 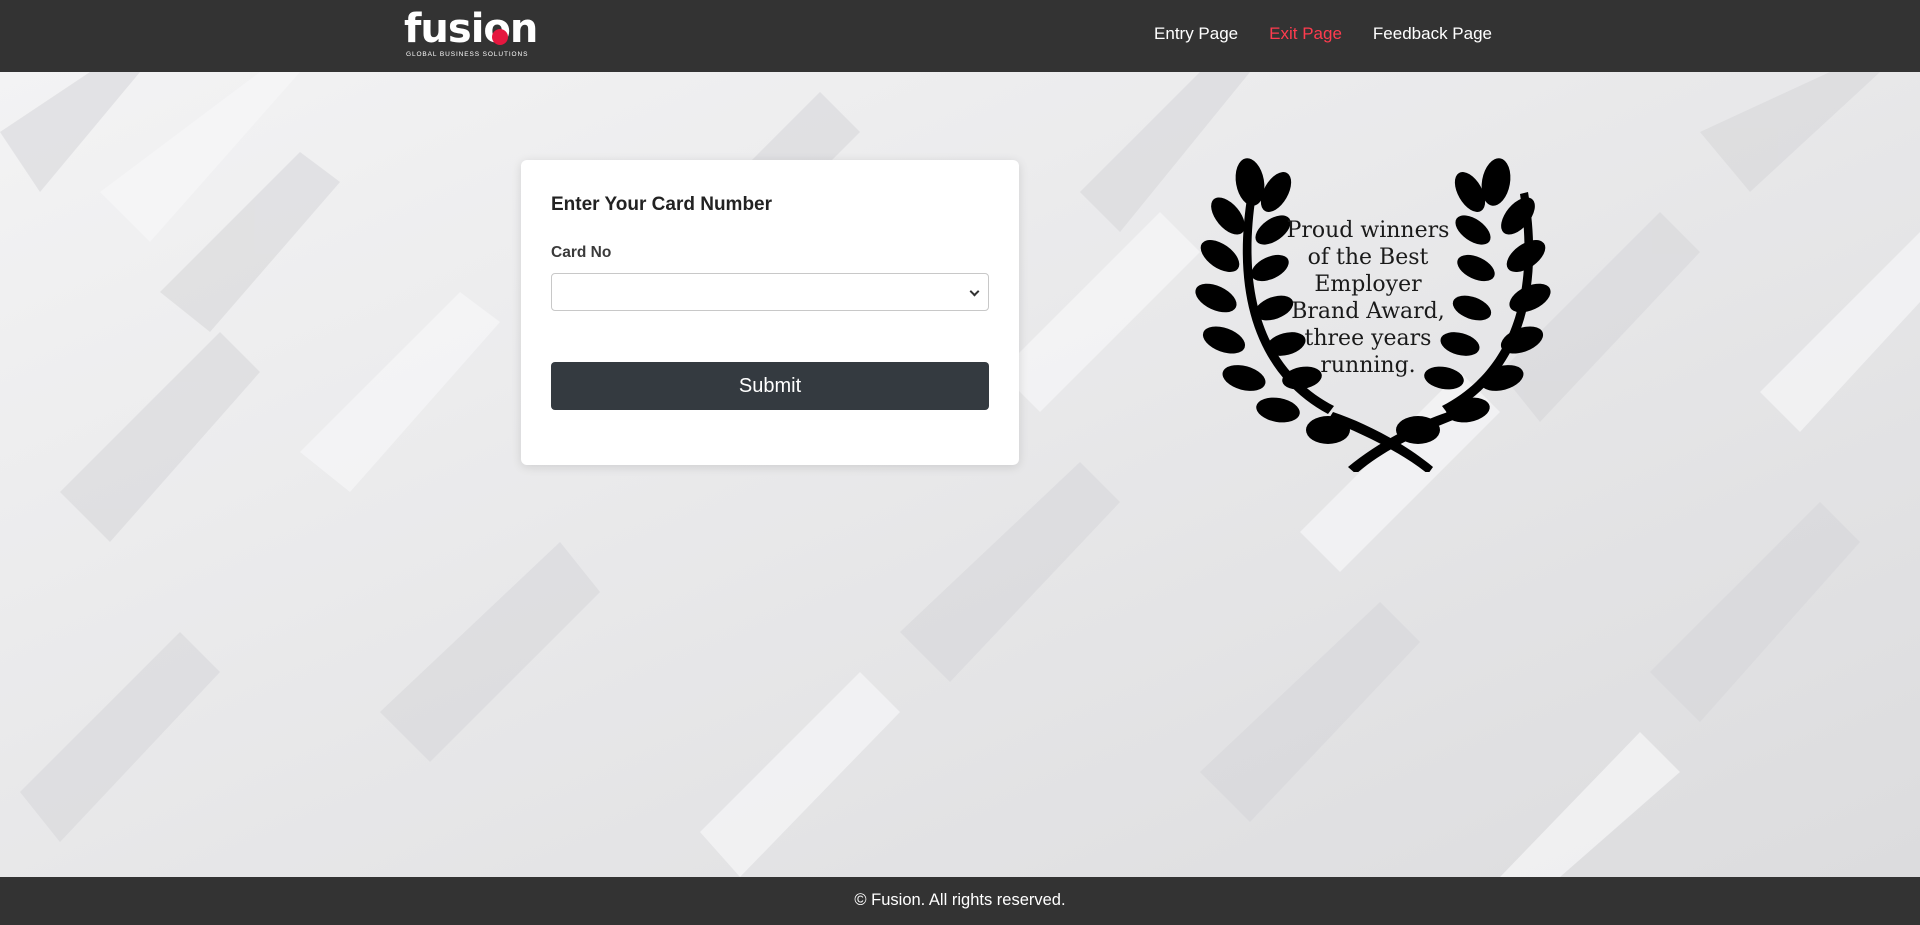 I want to click on award-line: three years, so click(x=1368, y=338).